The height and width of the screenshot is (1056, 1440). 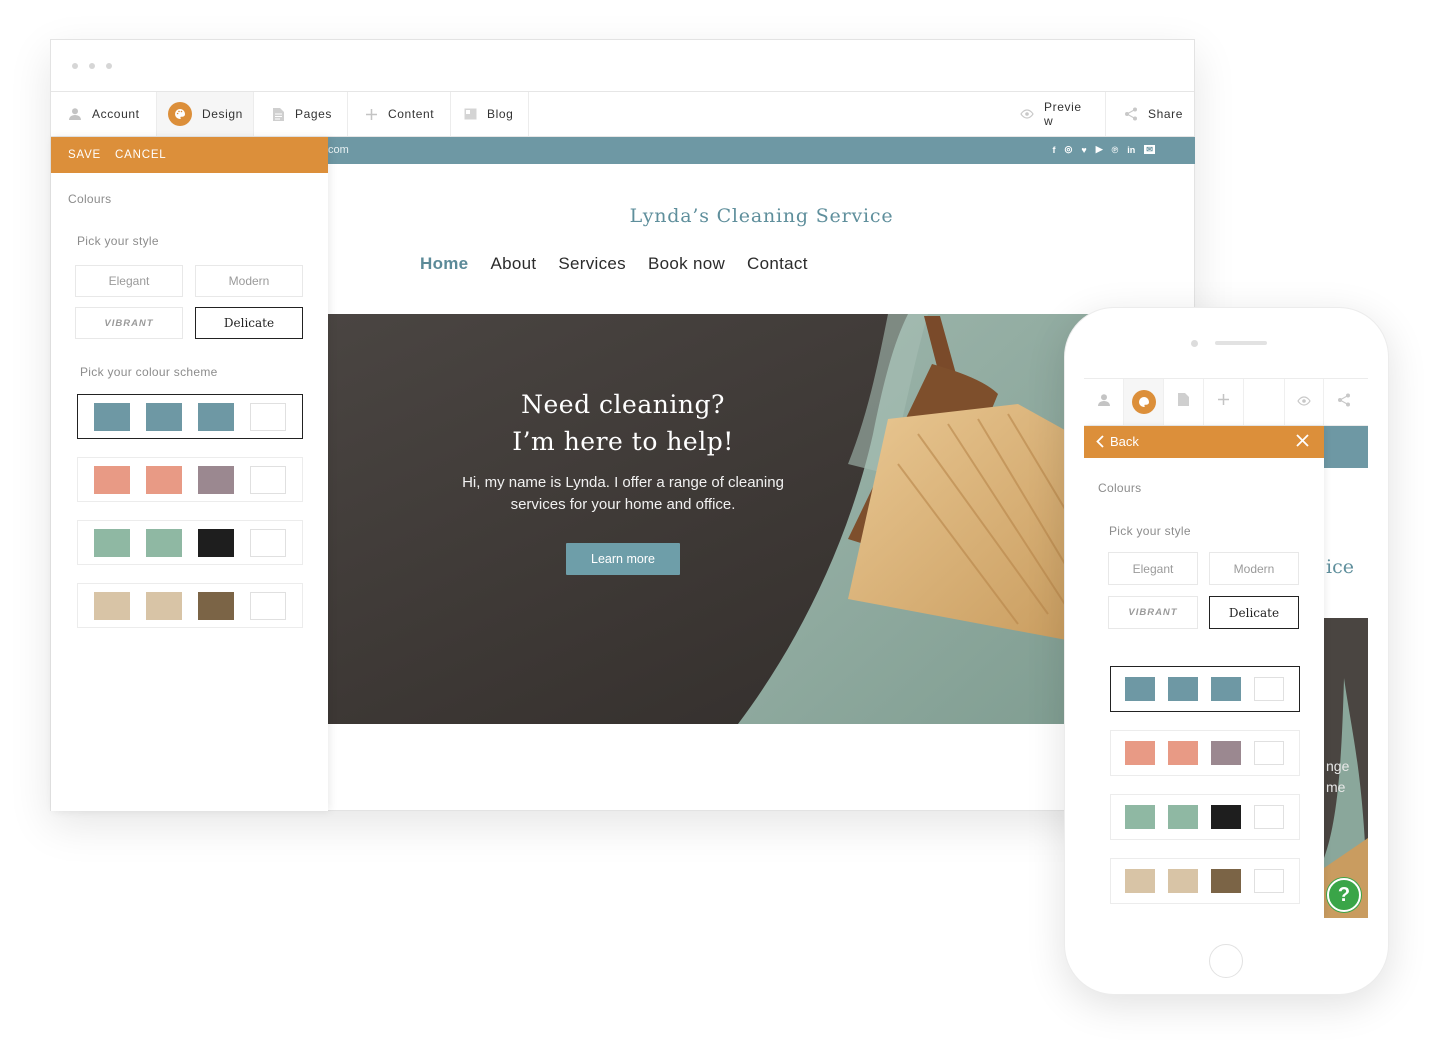 What do you see at coordinates (592, 264) in the screenshot?
I see `nav-services: Services` at bounding box center [592, 264].